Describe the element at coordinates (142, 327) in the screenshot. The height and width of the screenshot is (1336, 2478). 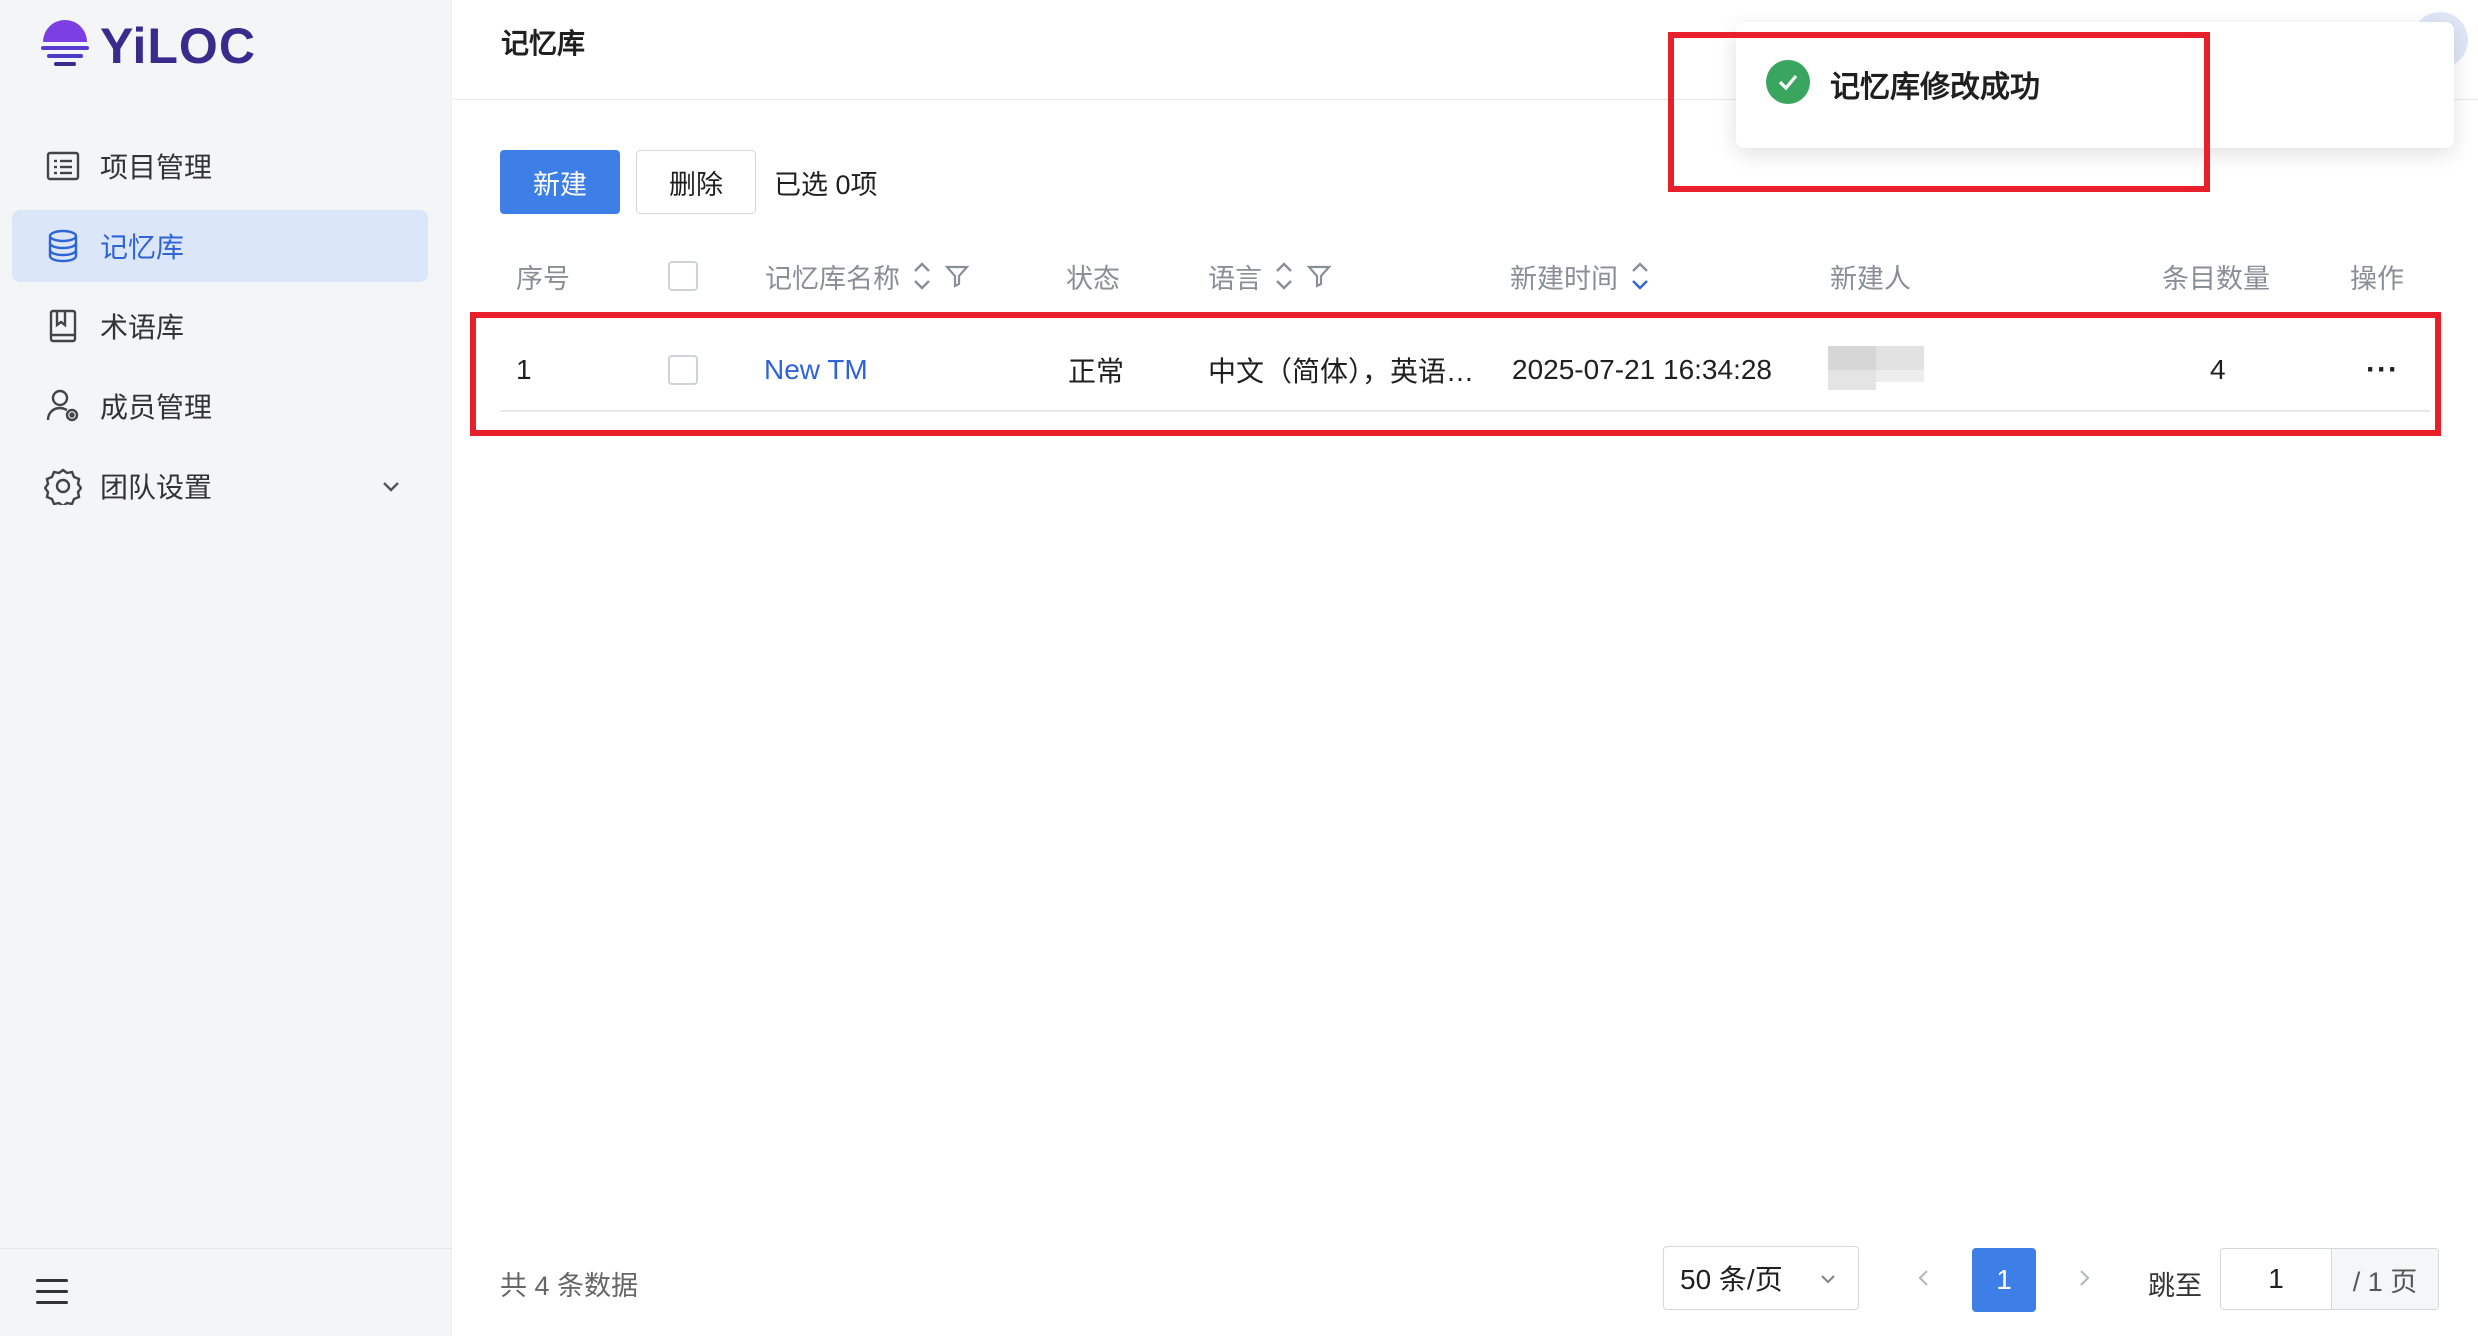
I see `sidebar-item-label: 术语库` at that location.